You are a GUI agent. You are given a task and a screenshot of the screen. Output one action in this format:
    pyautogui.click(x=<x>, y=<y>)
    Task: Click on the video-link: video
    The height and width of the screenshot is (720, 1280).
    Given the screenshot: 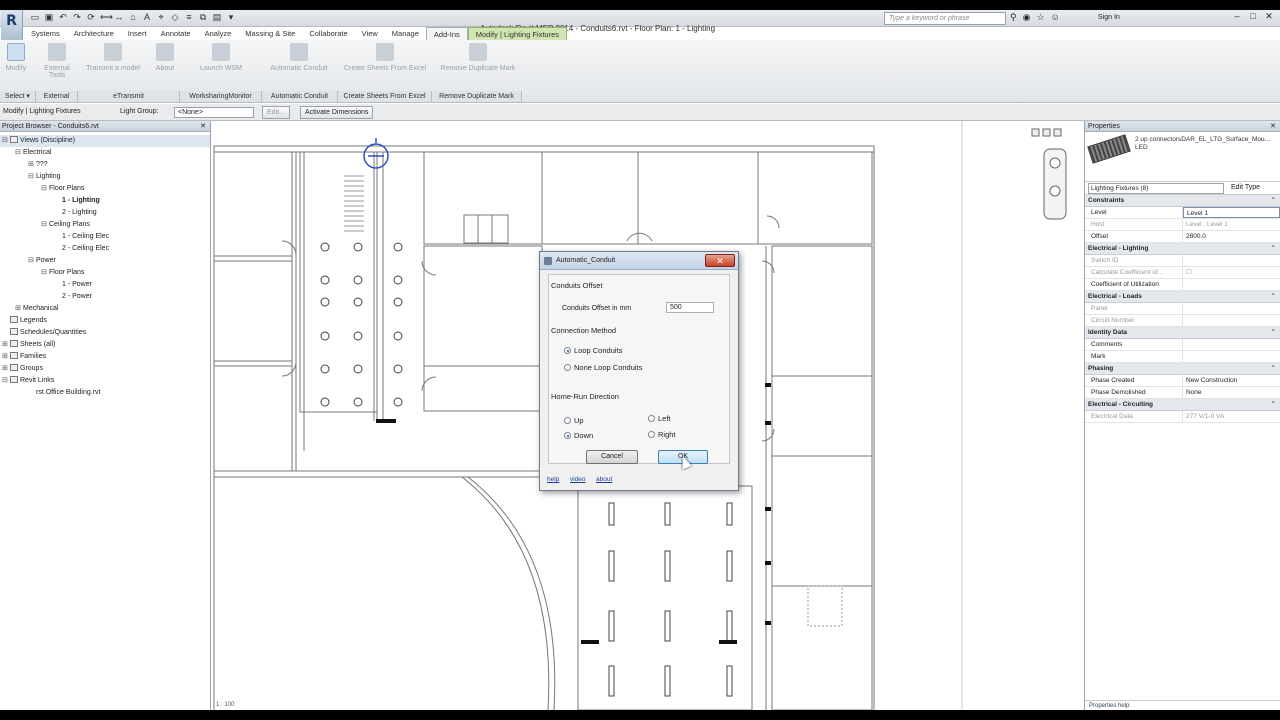 What is the action you would take?
    pyautogui.click(x=578, y=479)
    